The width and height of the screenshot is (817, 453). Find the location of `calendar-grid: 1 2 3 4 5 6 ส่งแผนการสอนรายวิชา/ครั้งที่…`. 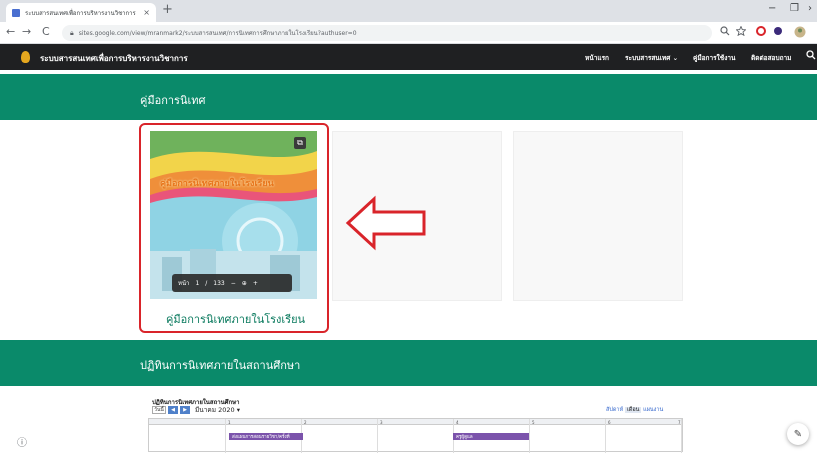

calendar-grid: 1 2 3 4 5 6 ส่งแผนการสอนรายวิชา/ครั้งที่… is located at coordinates (415, 435).